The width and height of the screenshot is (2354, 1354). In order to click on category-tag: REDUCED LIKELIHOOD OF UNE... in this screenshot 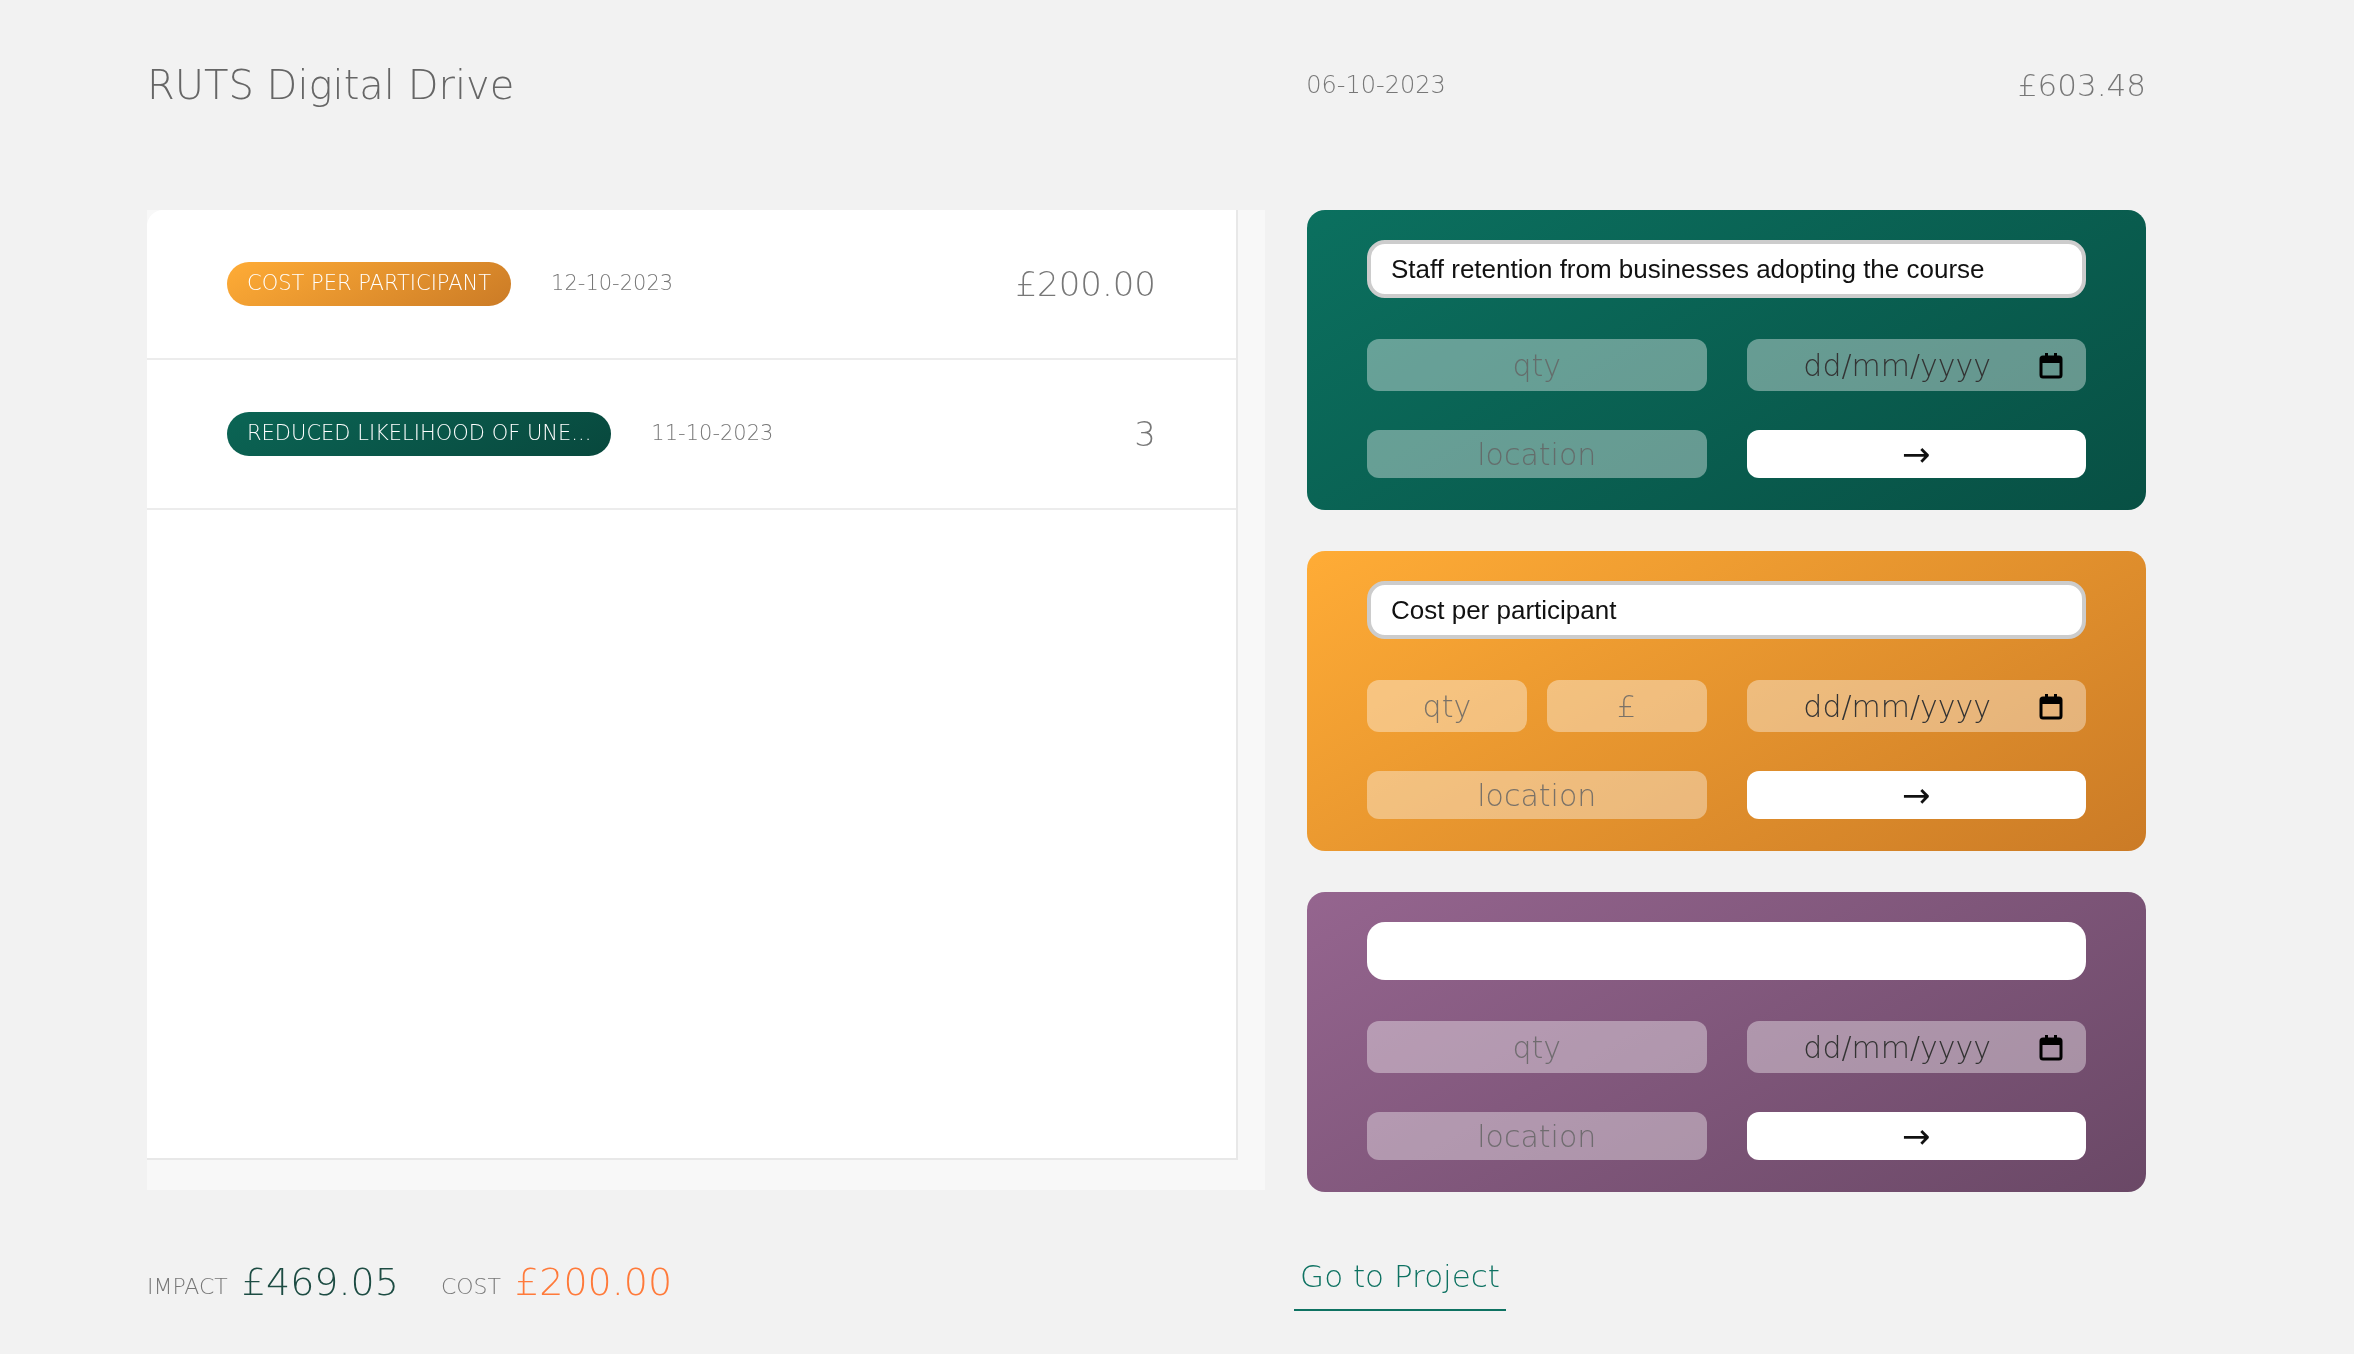, I will do `click(419, 434)`.